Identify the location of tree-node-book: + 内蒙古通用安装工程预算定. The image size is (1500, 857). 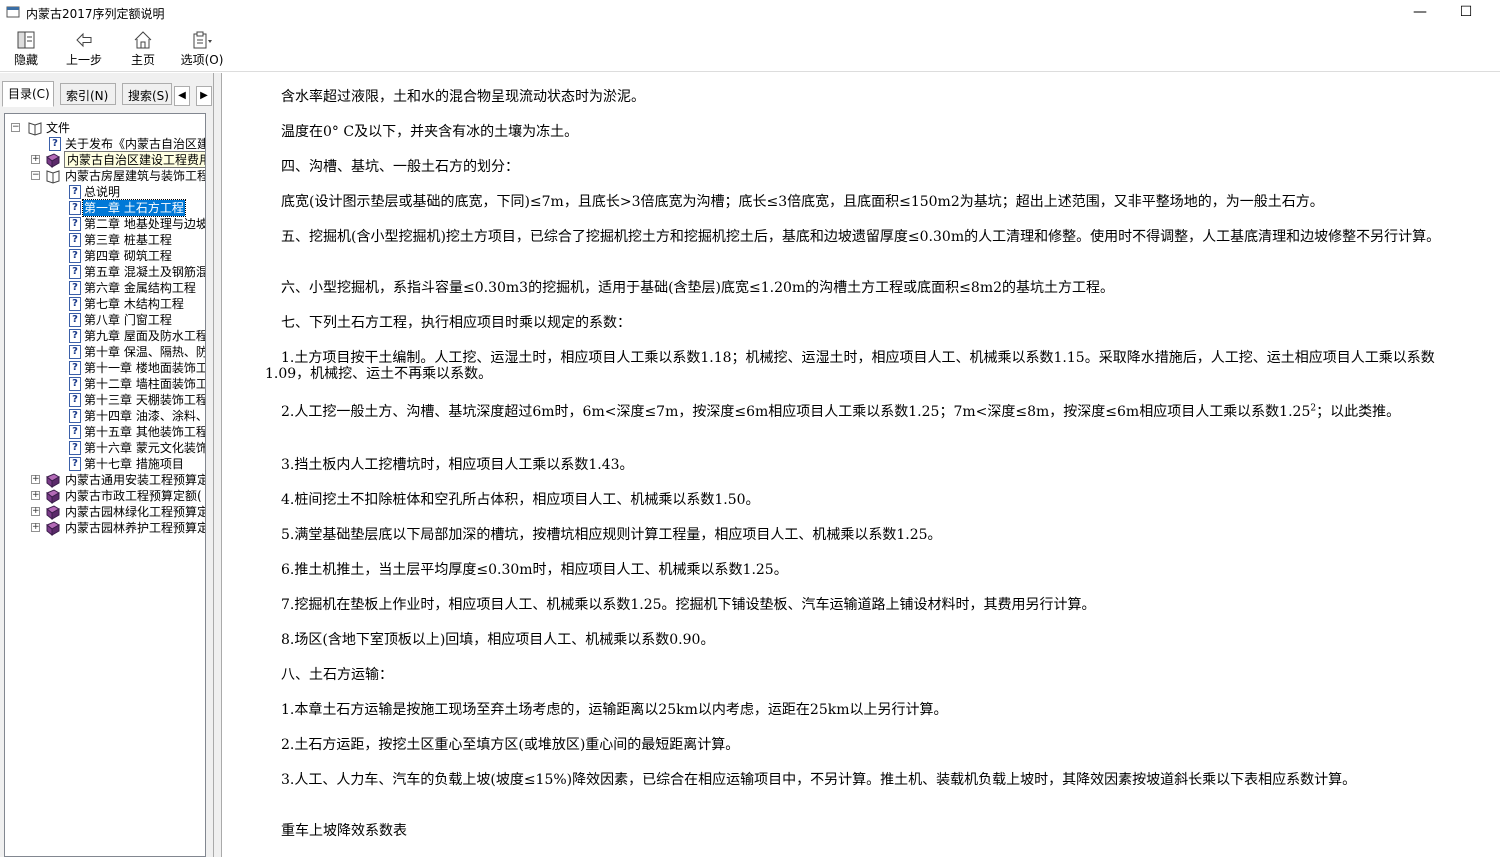
(105, 480).